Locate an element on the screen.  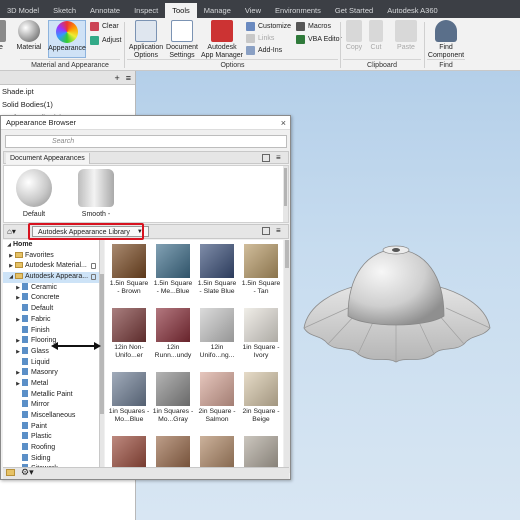
settings-icon: ⚙▾ is located at coordinates (27, 472).